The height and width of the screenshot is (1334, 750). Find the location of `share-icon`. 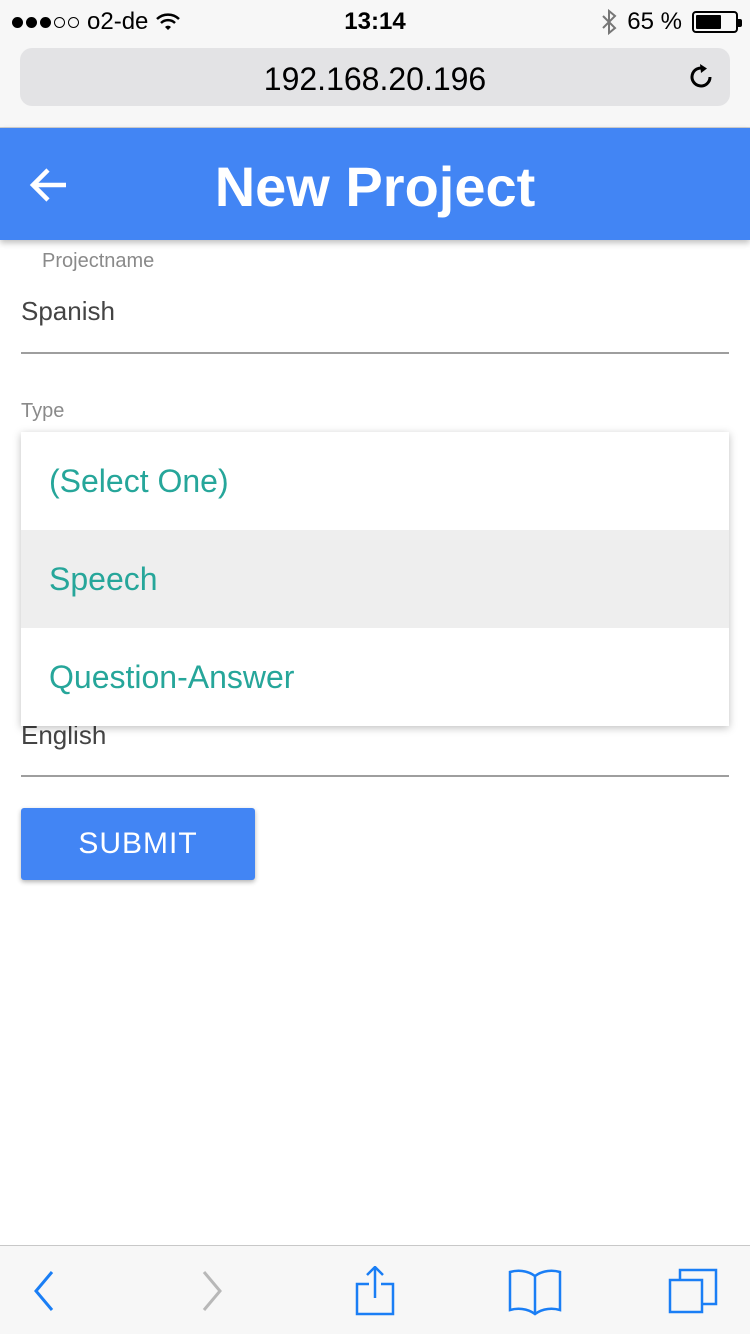

share-icon is located at coordinates (375, 1291).